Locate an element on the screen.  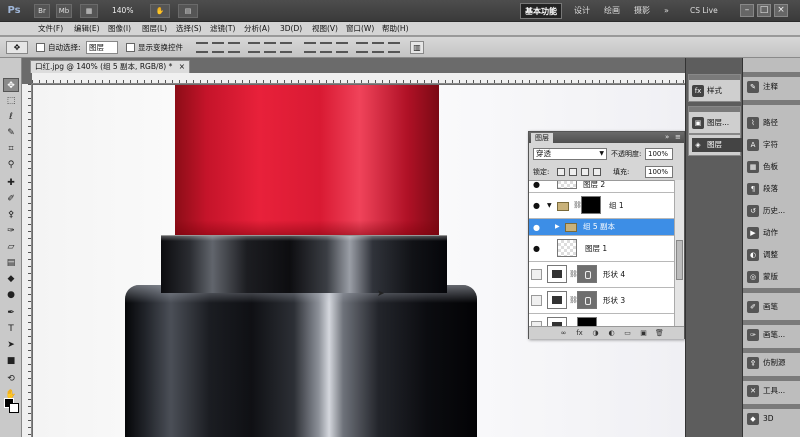
align-top-icon is located at coordinates (202, 47).